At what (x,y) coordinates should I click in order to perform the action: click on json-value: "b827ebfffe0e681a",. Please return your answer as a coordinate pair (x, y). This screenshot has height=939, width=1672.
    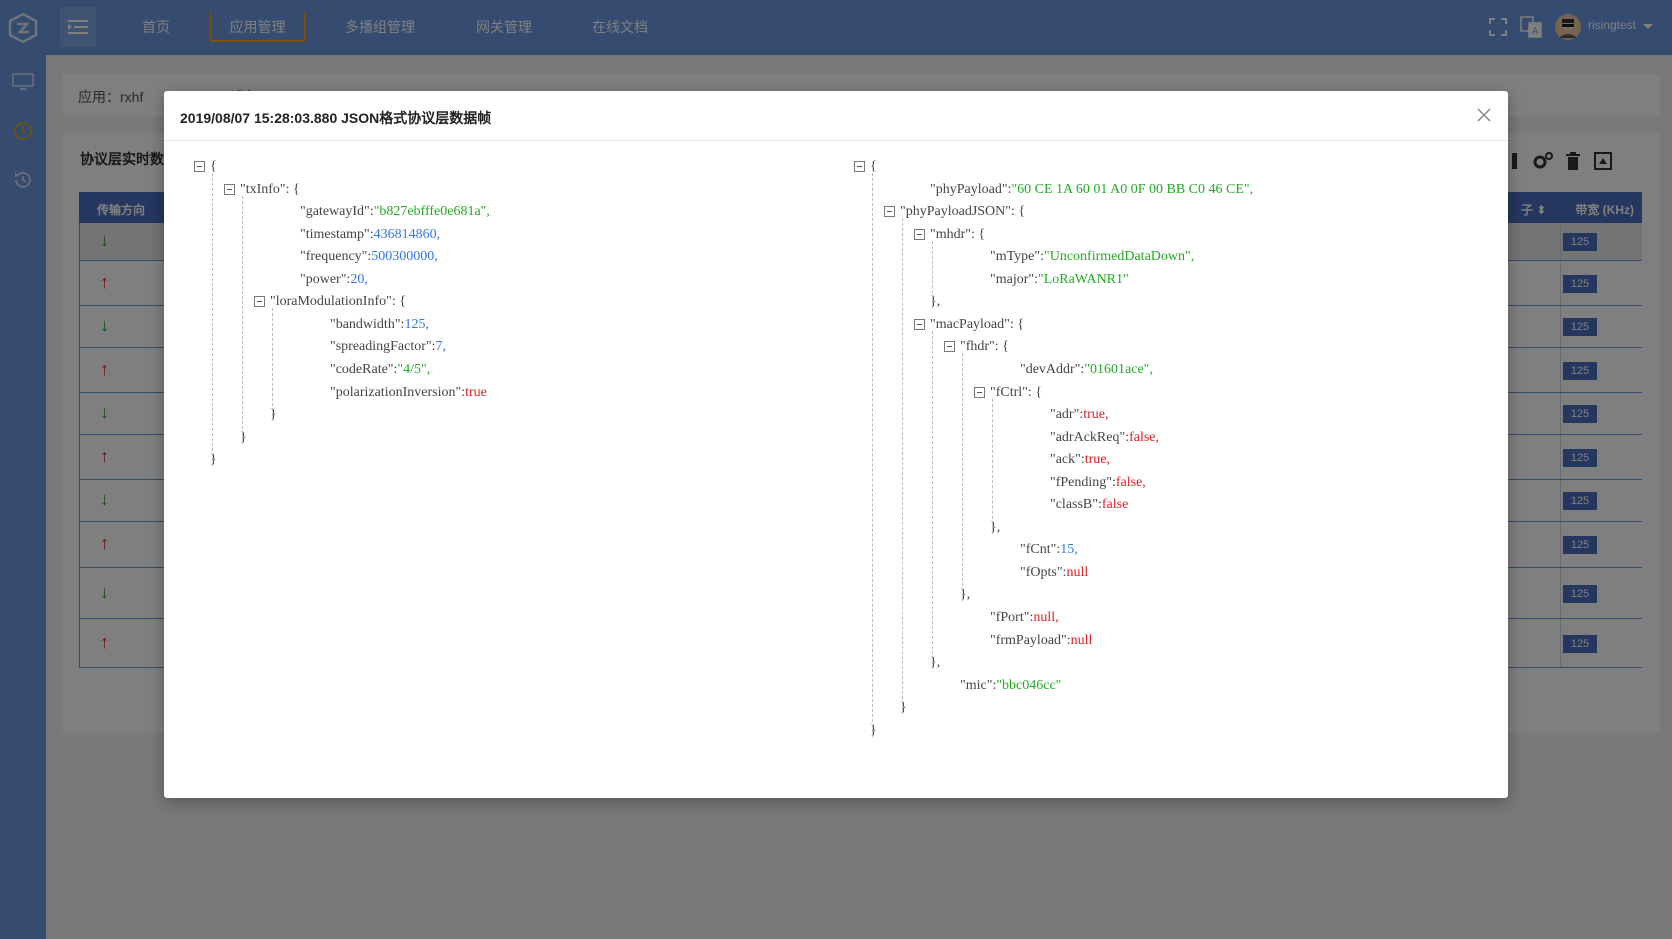
    Looking at the image, I should click on (431, 212).